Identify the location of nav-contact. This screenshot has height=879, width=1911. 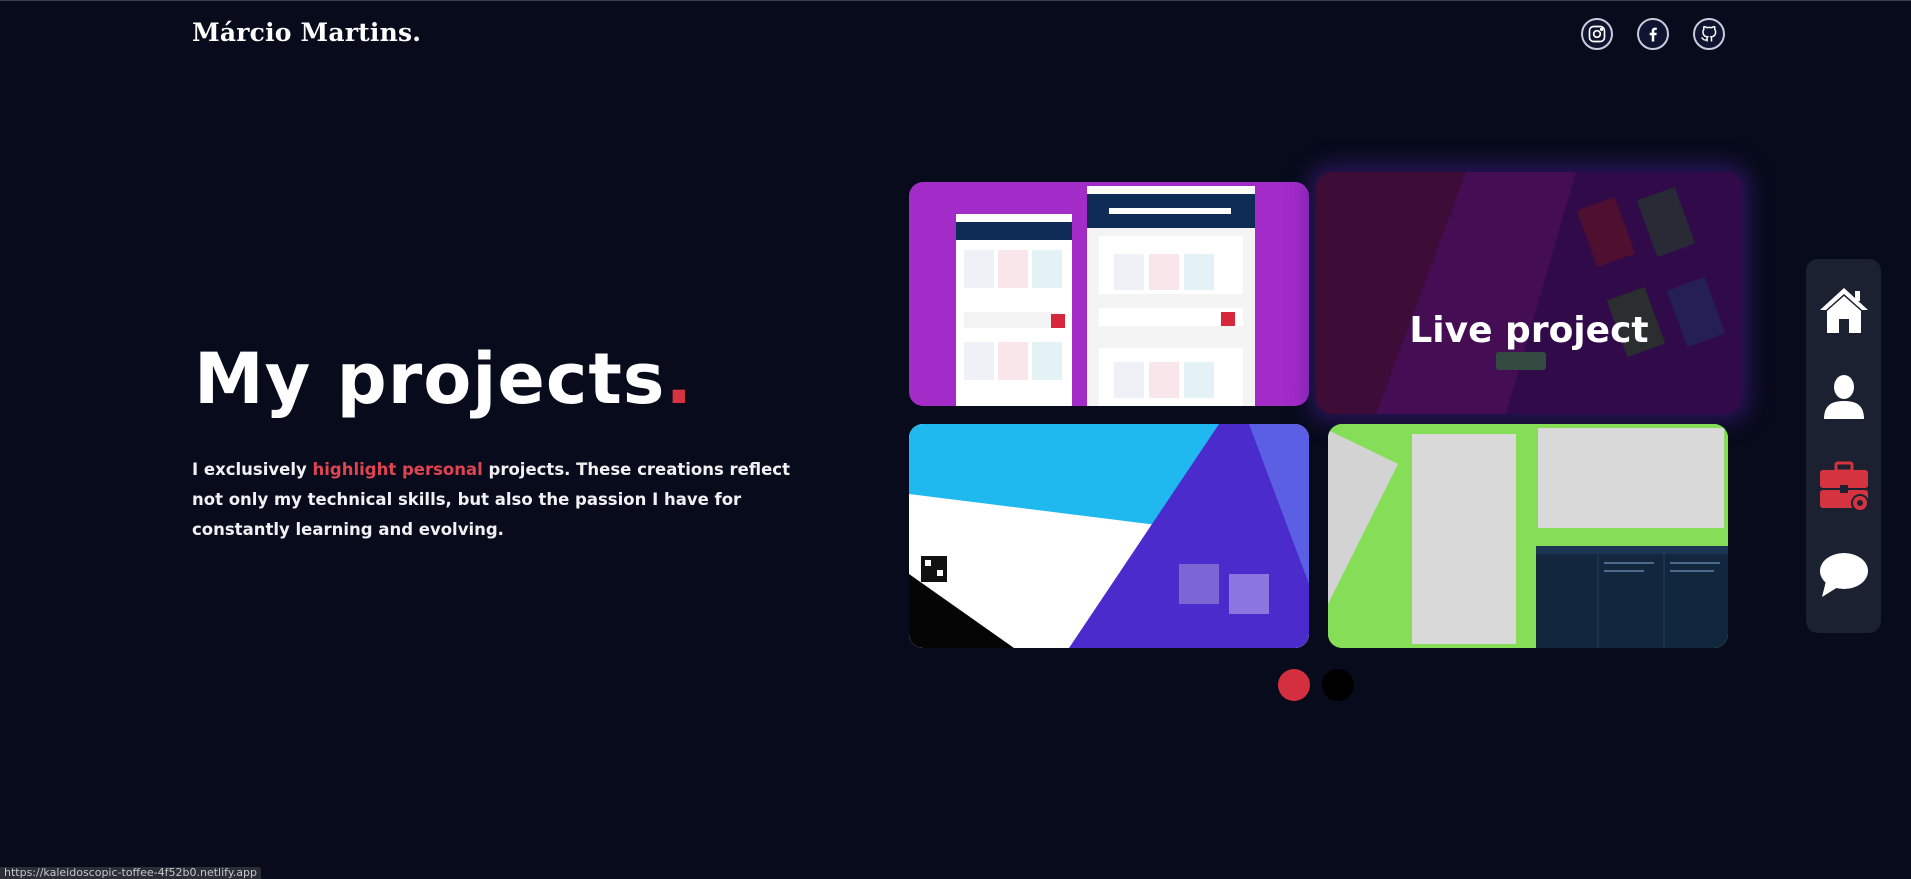
(1844, 575).